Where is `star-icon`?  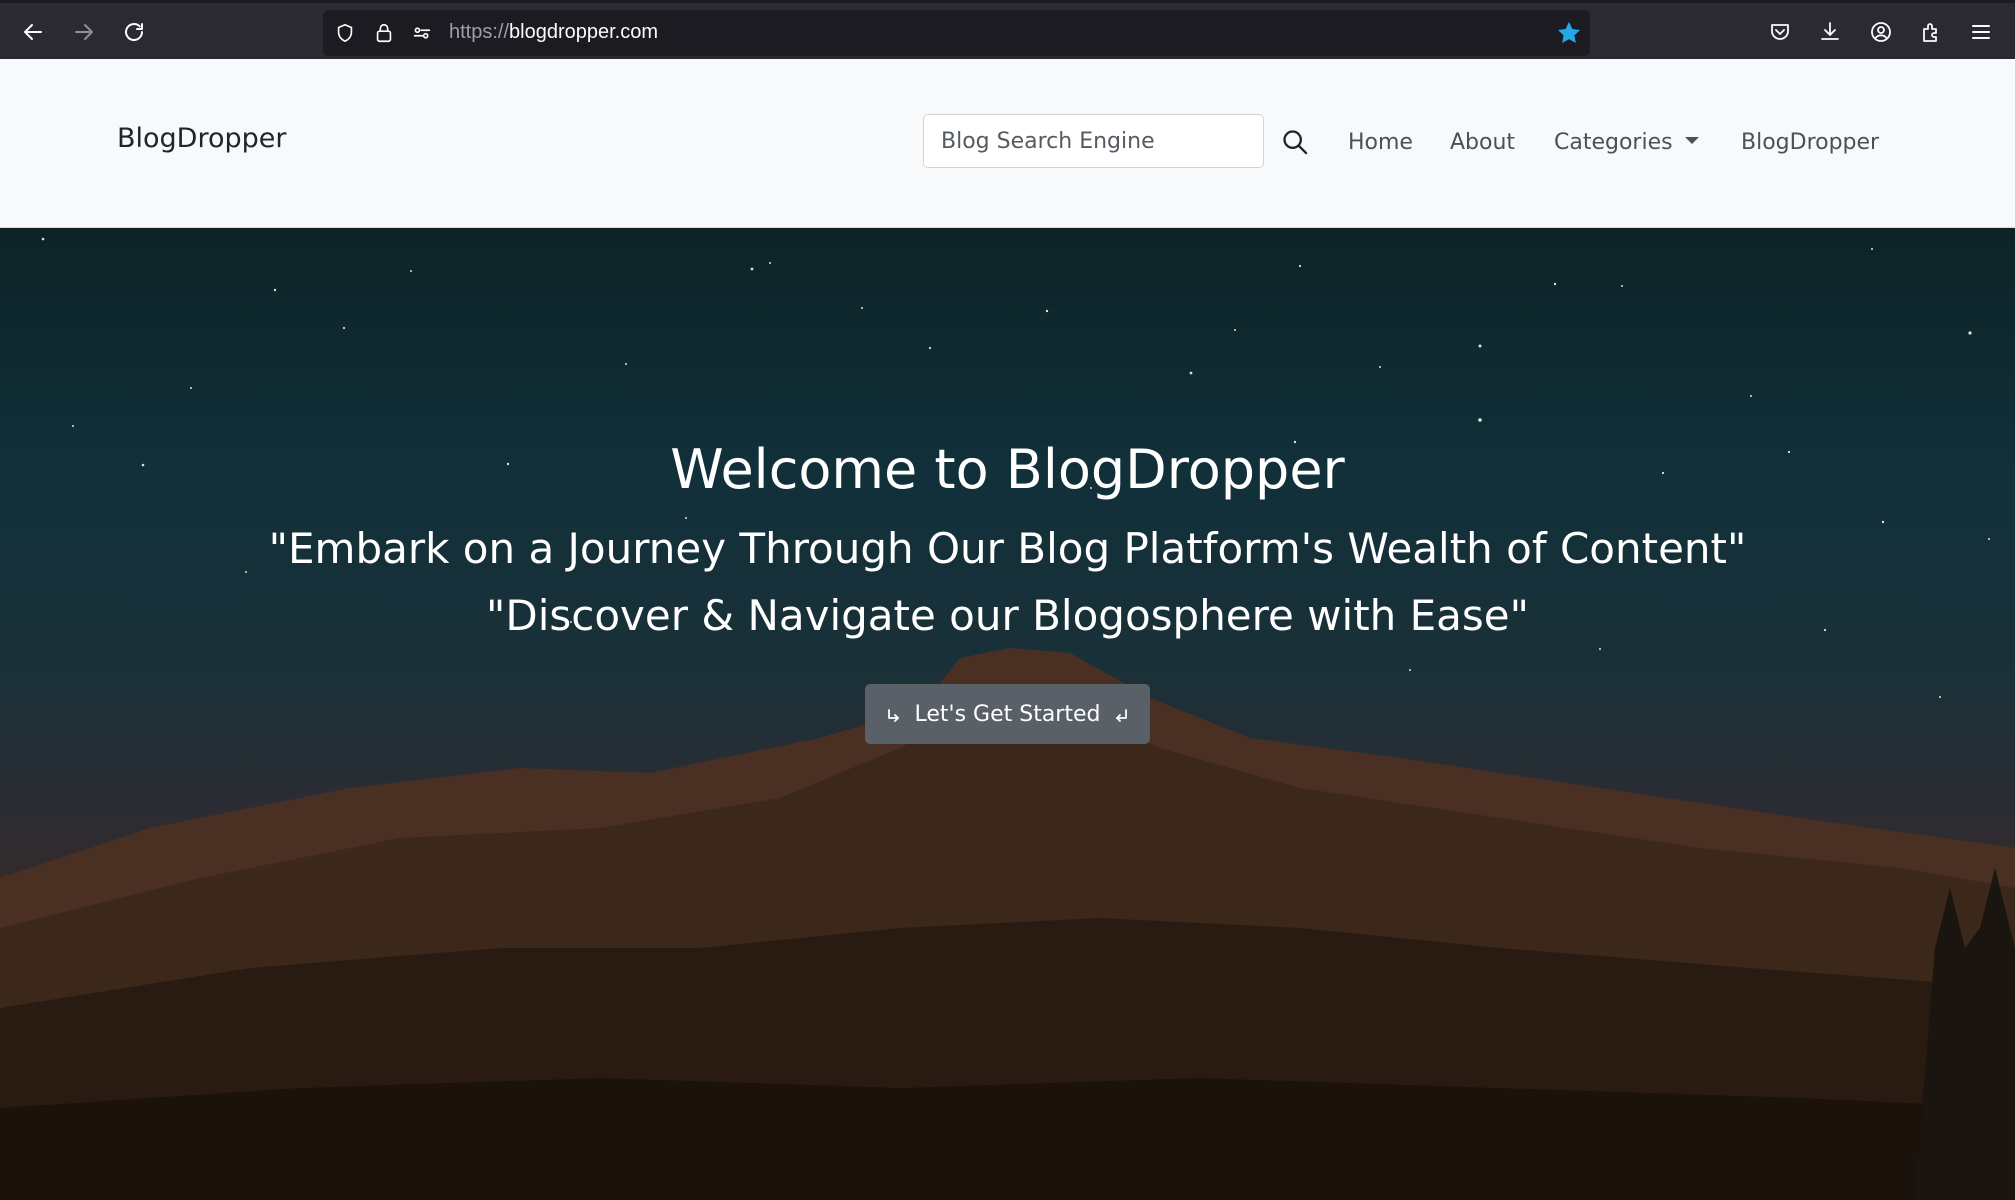 star-icon is located at coordinates (1569, 33).